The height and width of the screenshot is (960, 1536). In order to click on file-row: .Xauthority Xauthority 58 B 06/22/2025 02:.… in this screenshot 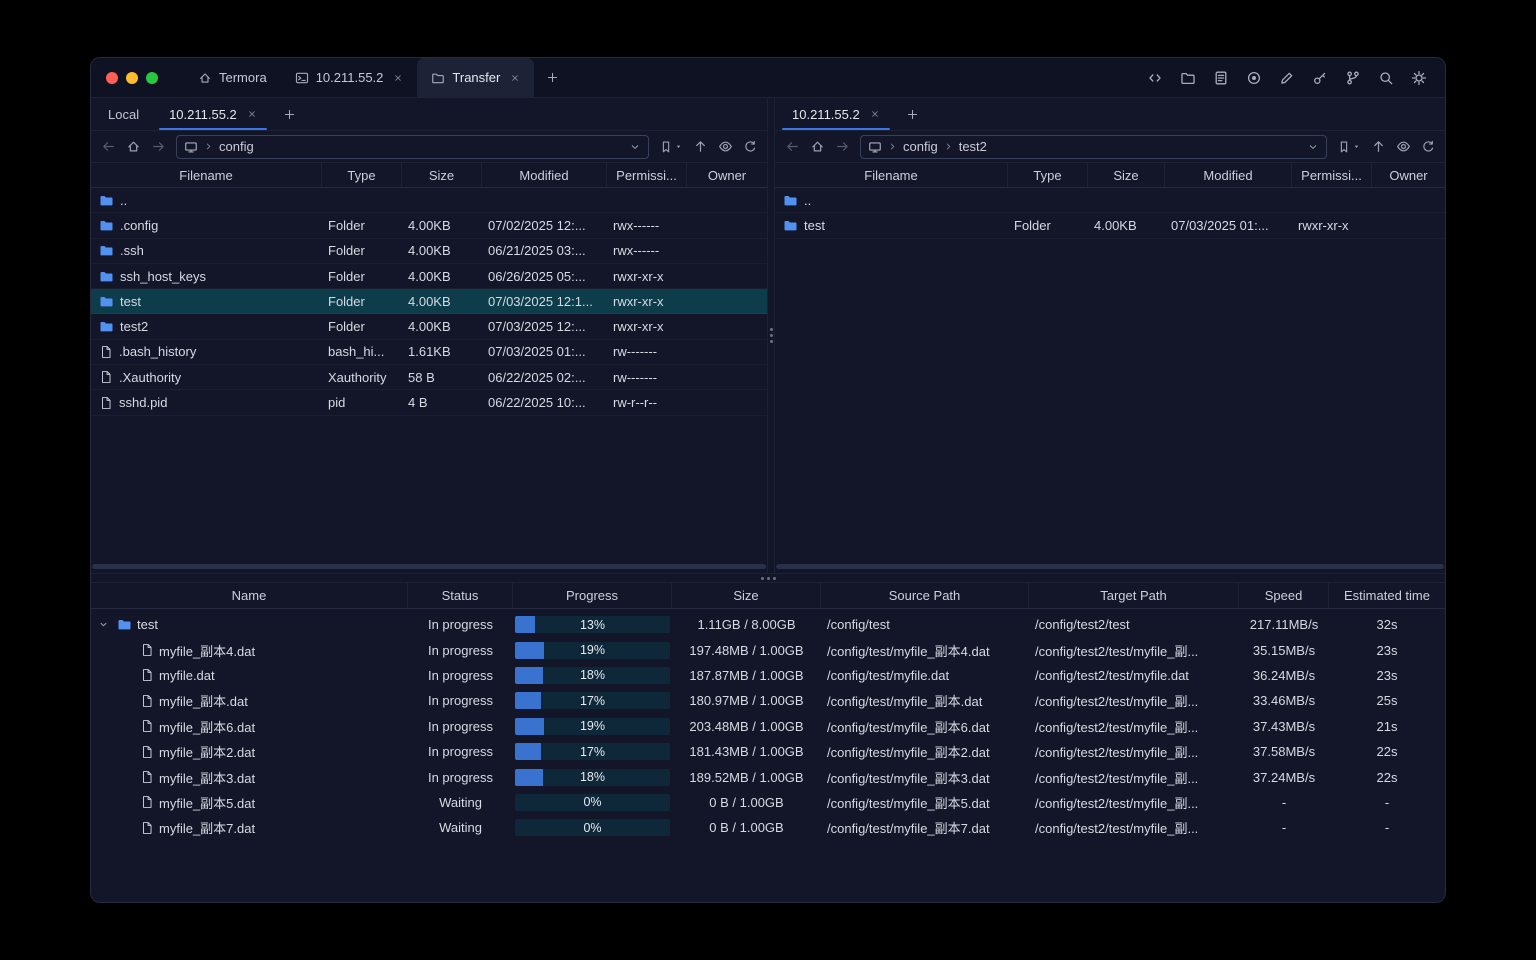, I will do `click(429, 377)`.